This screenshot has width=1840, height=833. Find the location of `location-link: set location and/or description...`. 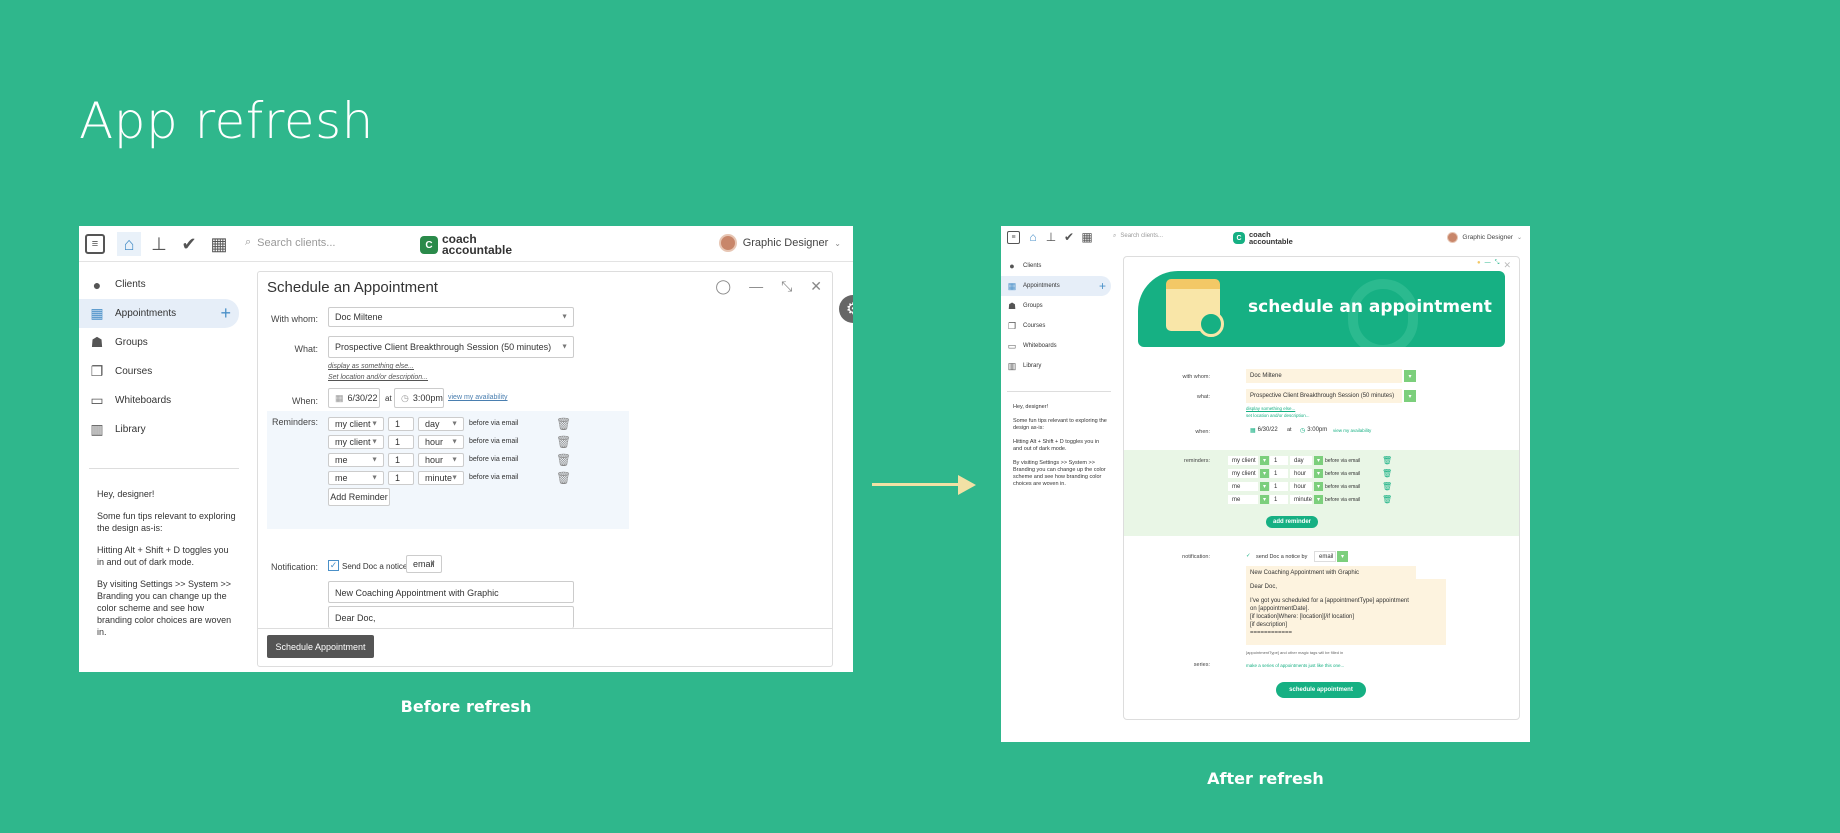

location-link: set location and/or description... is located at coordinates (1278, 415).